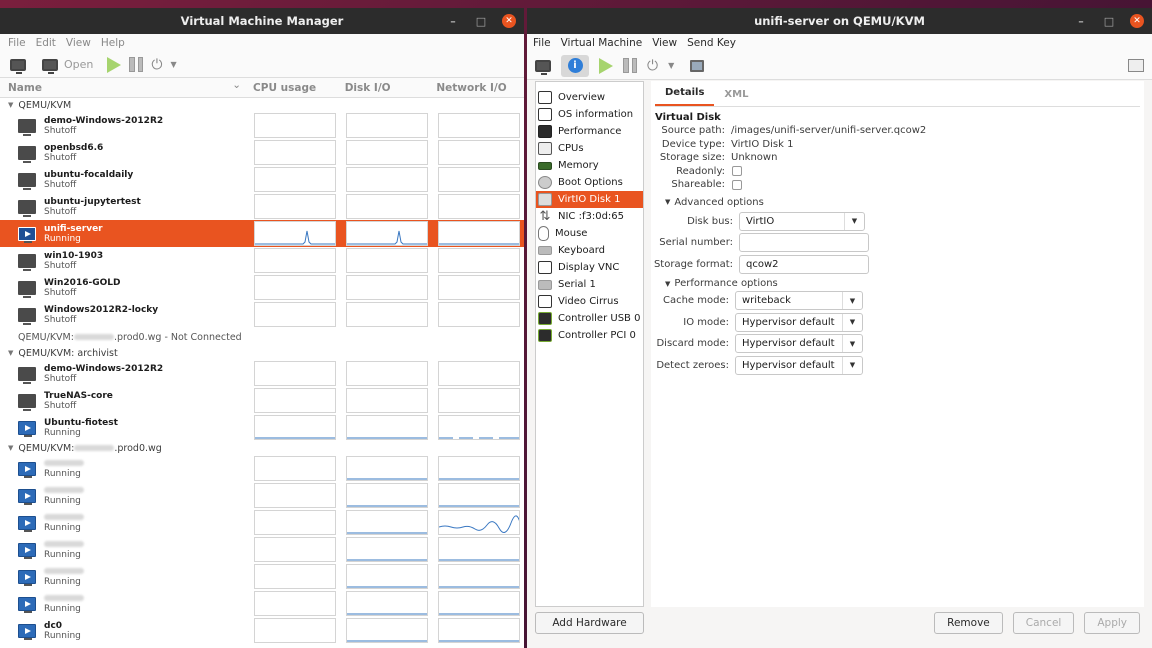 The width and height of the screenshot is (1152, 648). Describe the element at coordinates (262, 630) in the screenshot. I see `vm-row: dc0 Running` at that location.